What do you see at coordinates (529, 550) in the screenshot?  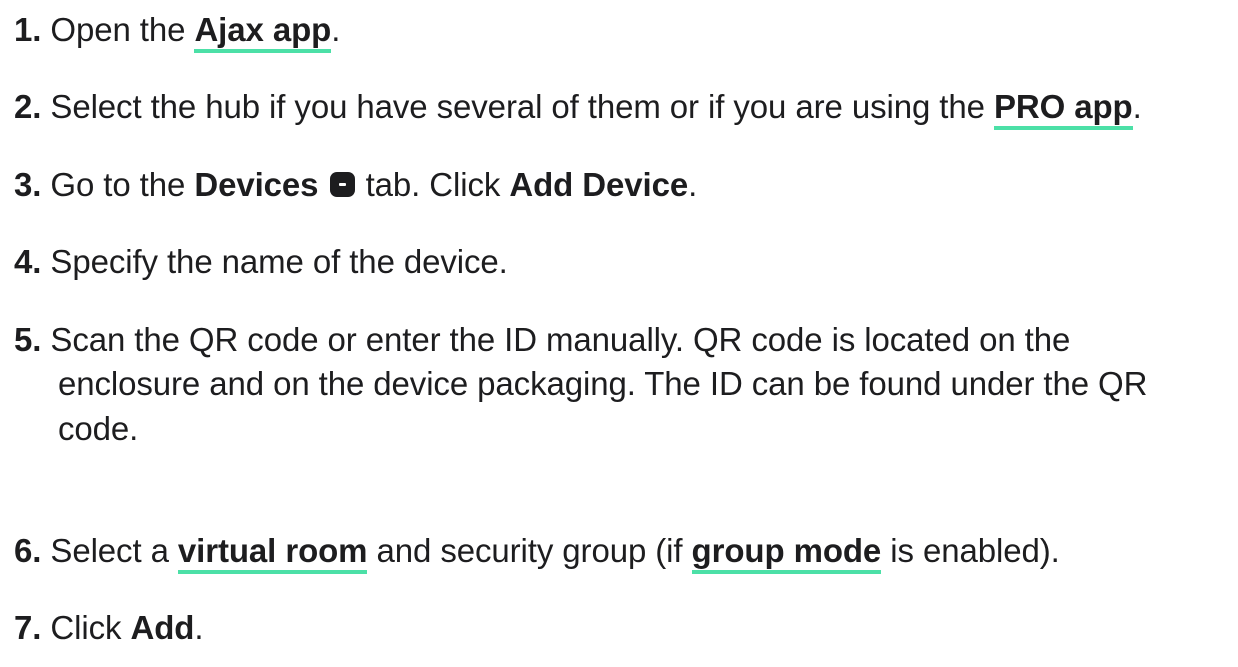 I see `step-text: and security group (if` at bounding box center [529, 550].